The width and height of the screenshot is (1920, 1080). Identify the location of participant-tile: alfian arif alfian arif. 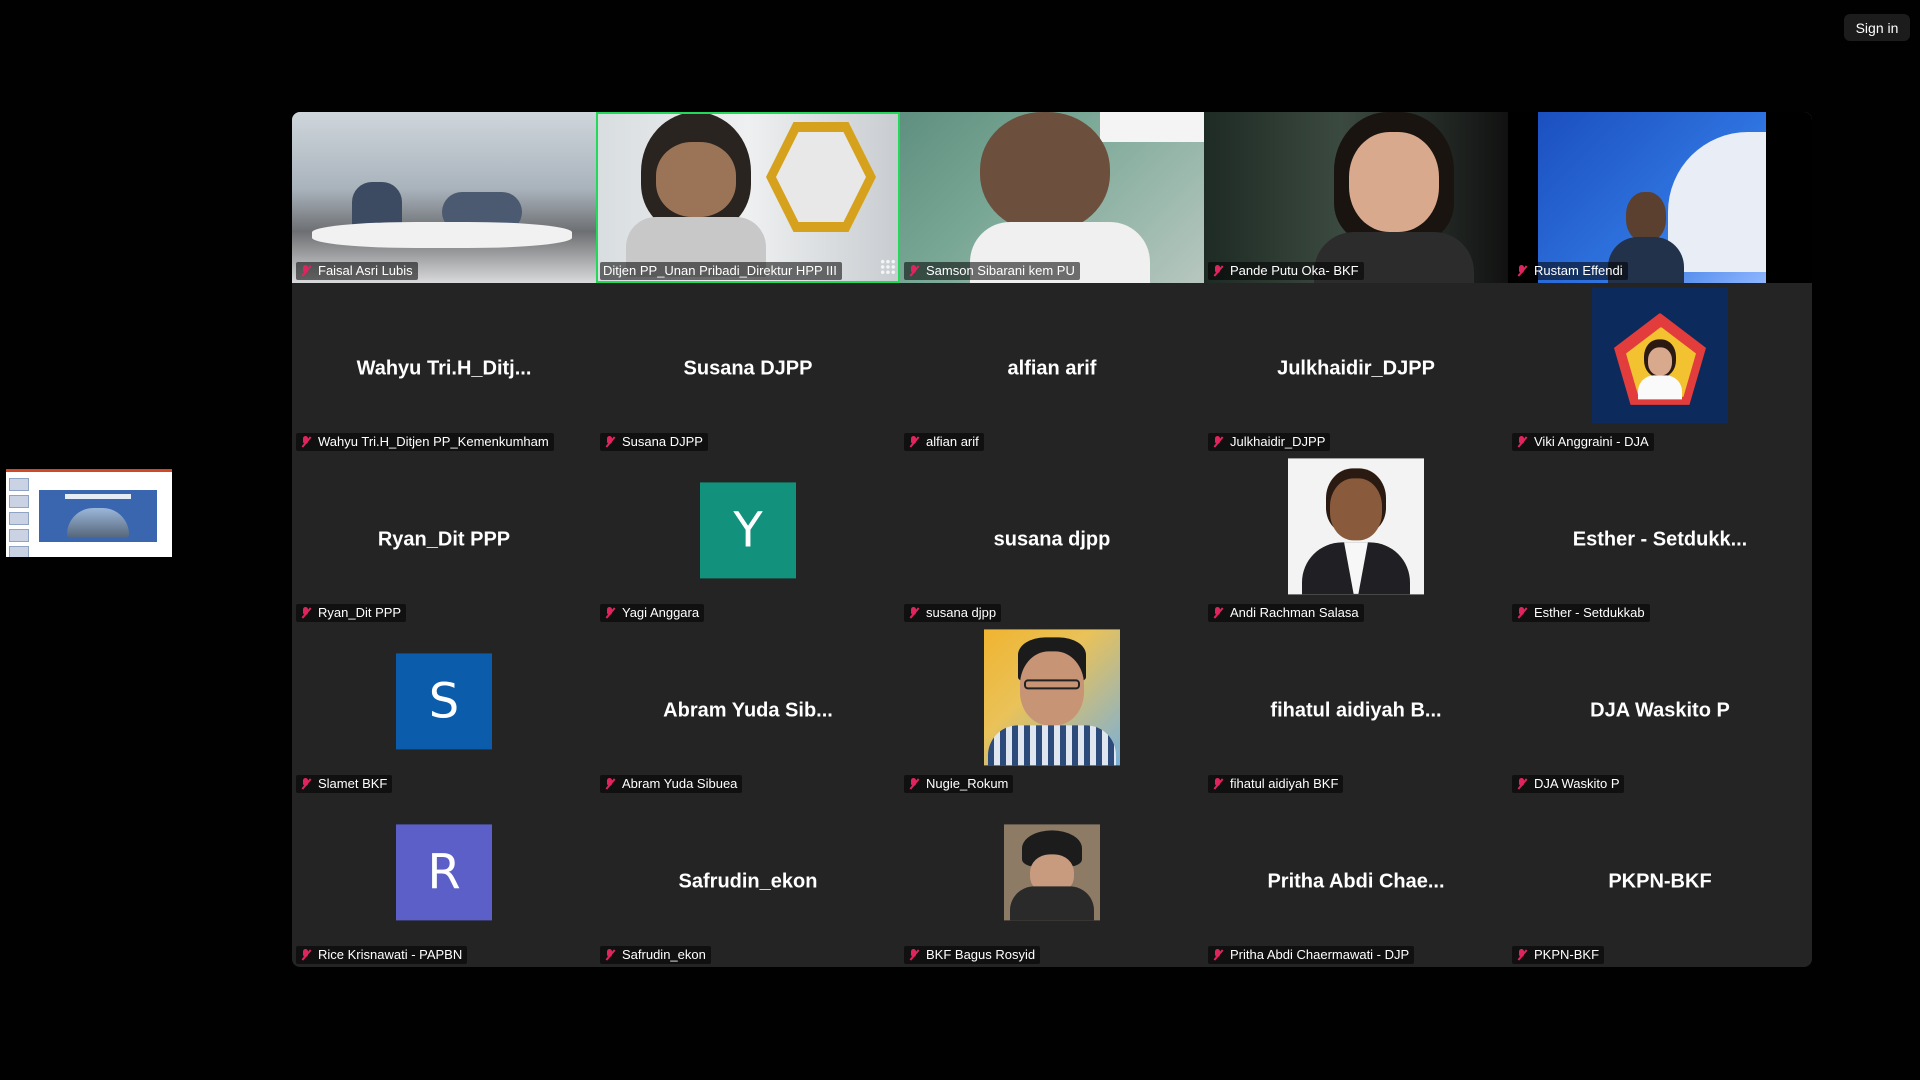
(1052, 368).